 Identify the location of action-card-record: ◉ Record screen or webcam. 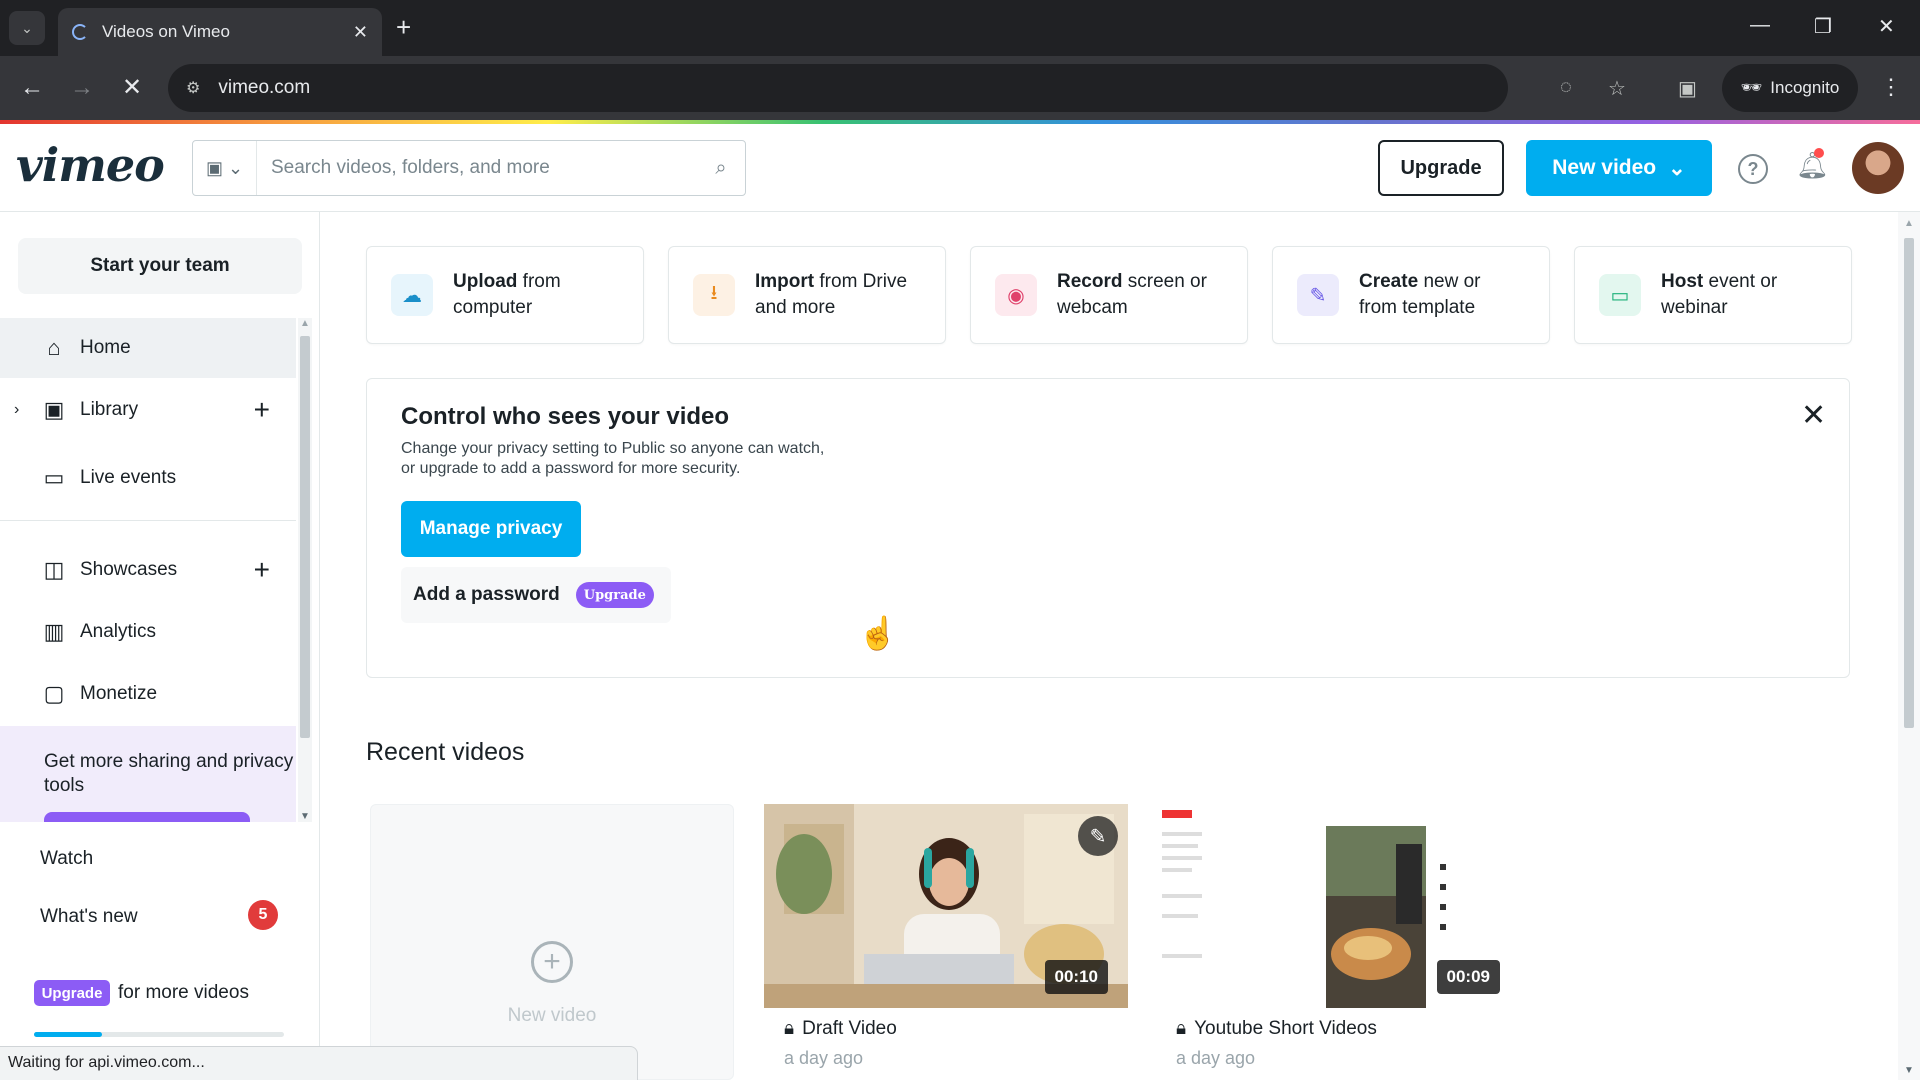
(1109, 295).